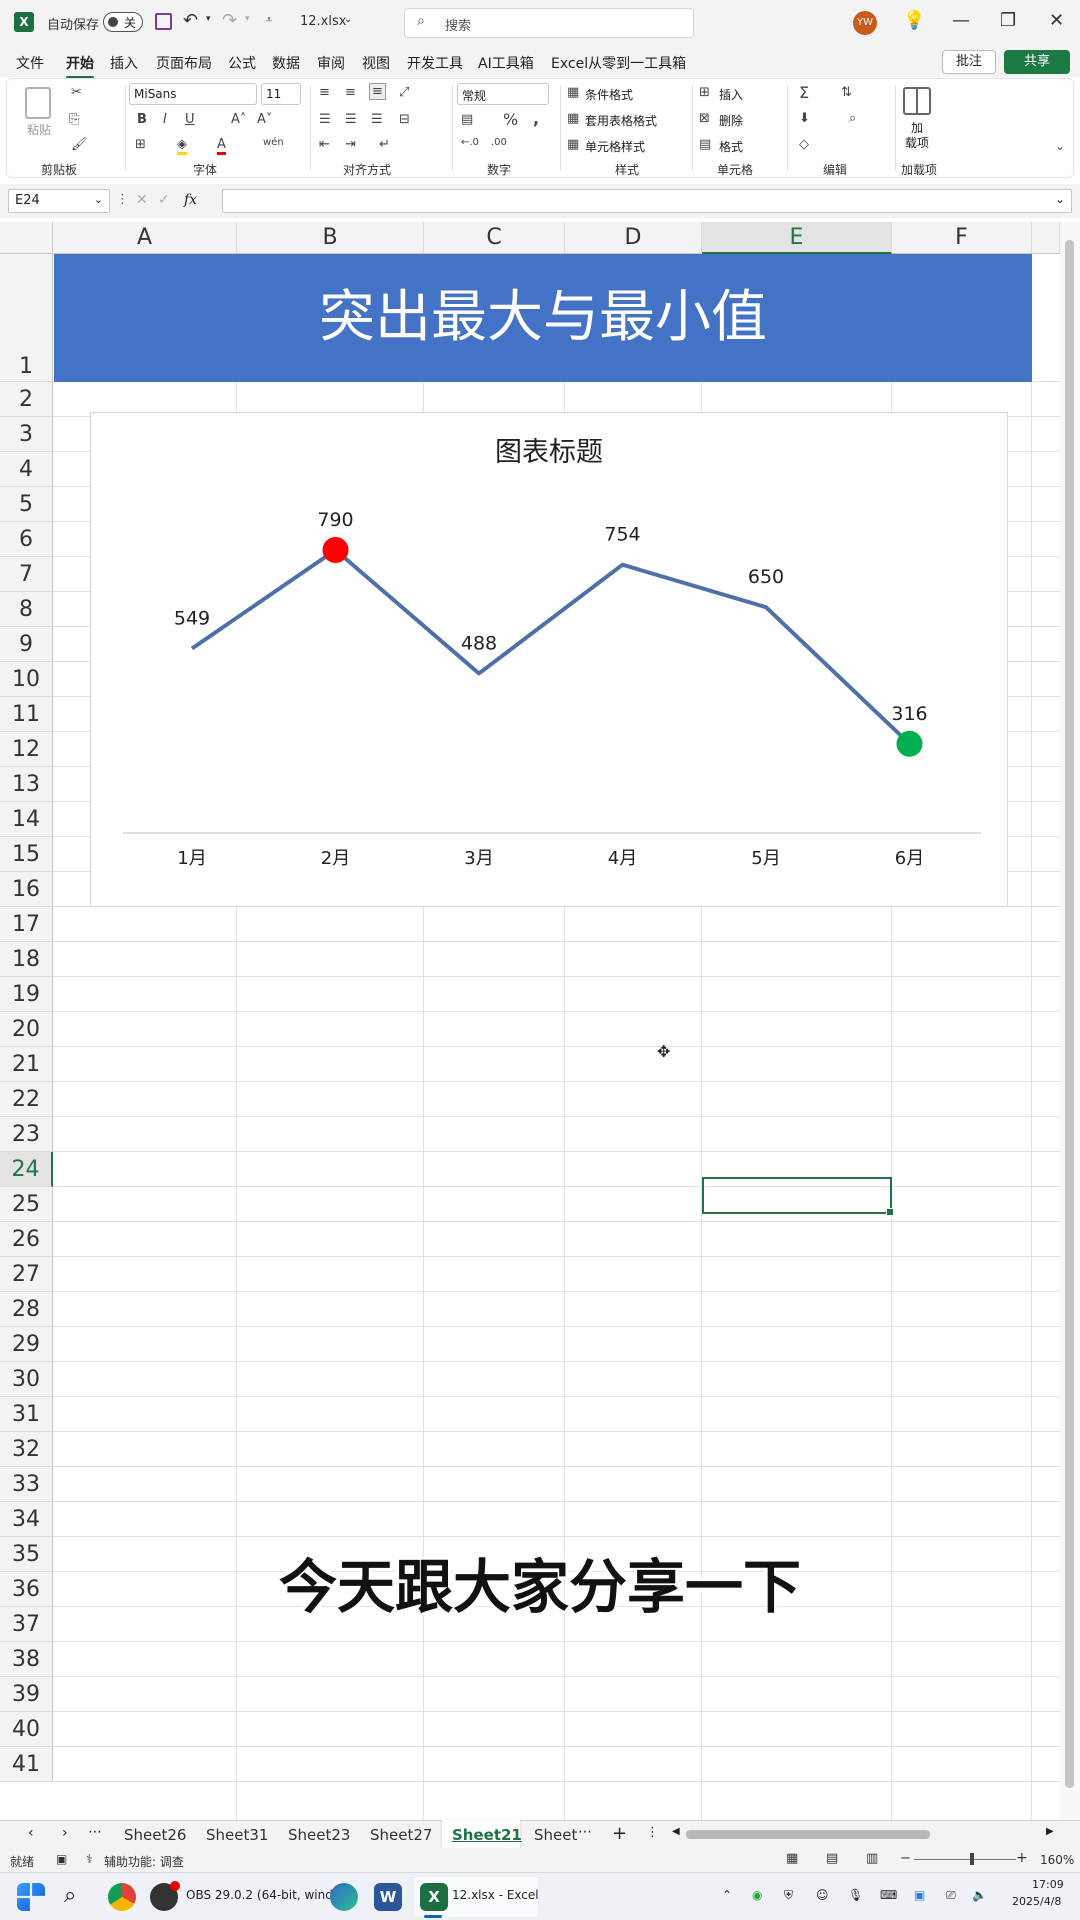  What do you see at coordinates (331, 63) in the screenshot?
I see `tab-review: 审阅` at bounding box center [331, 63].